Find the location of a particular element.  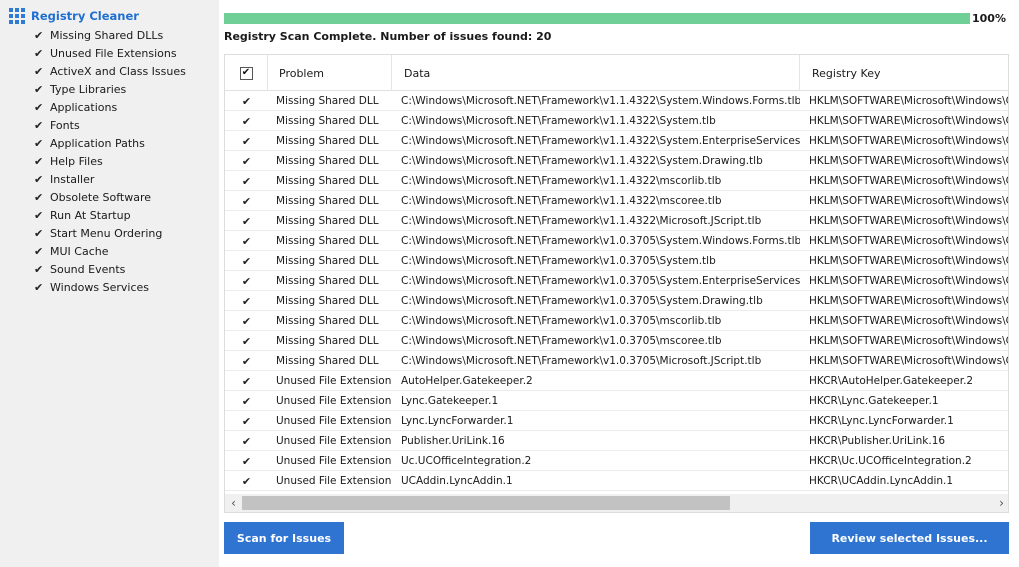

column-header-problem: Problem is located at coordinates (330, 73).